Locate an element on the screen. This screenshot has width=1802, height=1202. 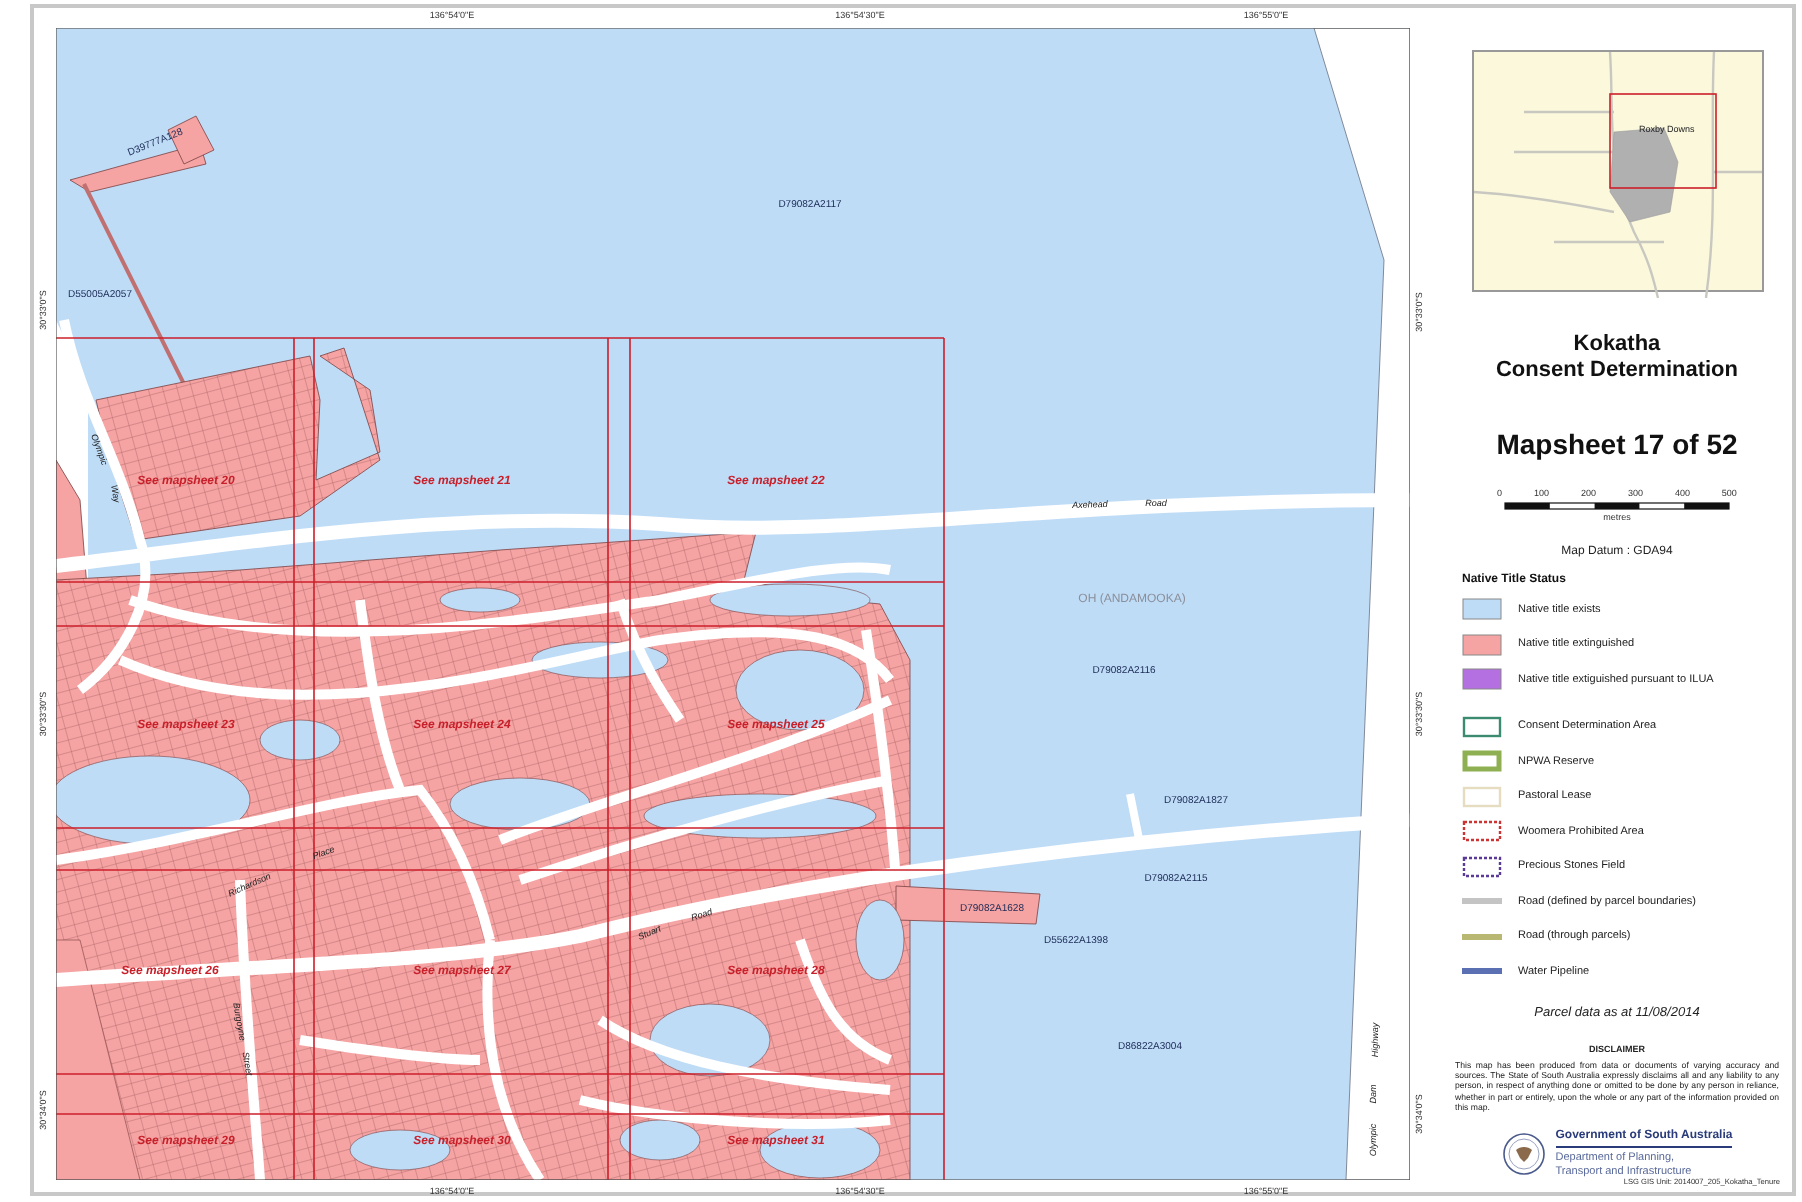
scale-bar-icon is located at coordinates (1617, 506).